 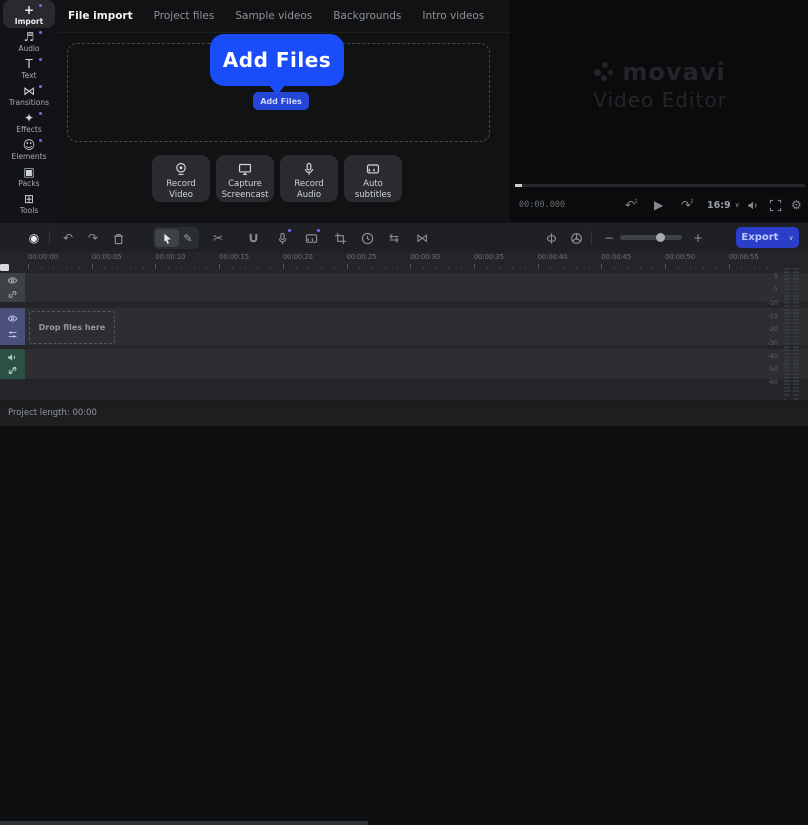 I want to click on sidebar-item-label: Effects, so click(x=29, y=129).